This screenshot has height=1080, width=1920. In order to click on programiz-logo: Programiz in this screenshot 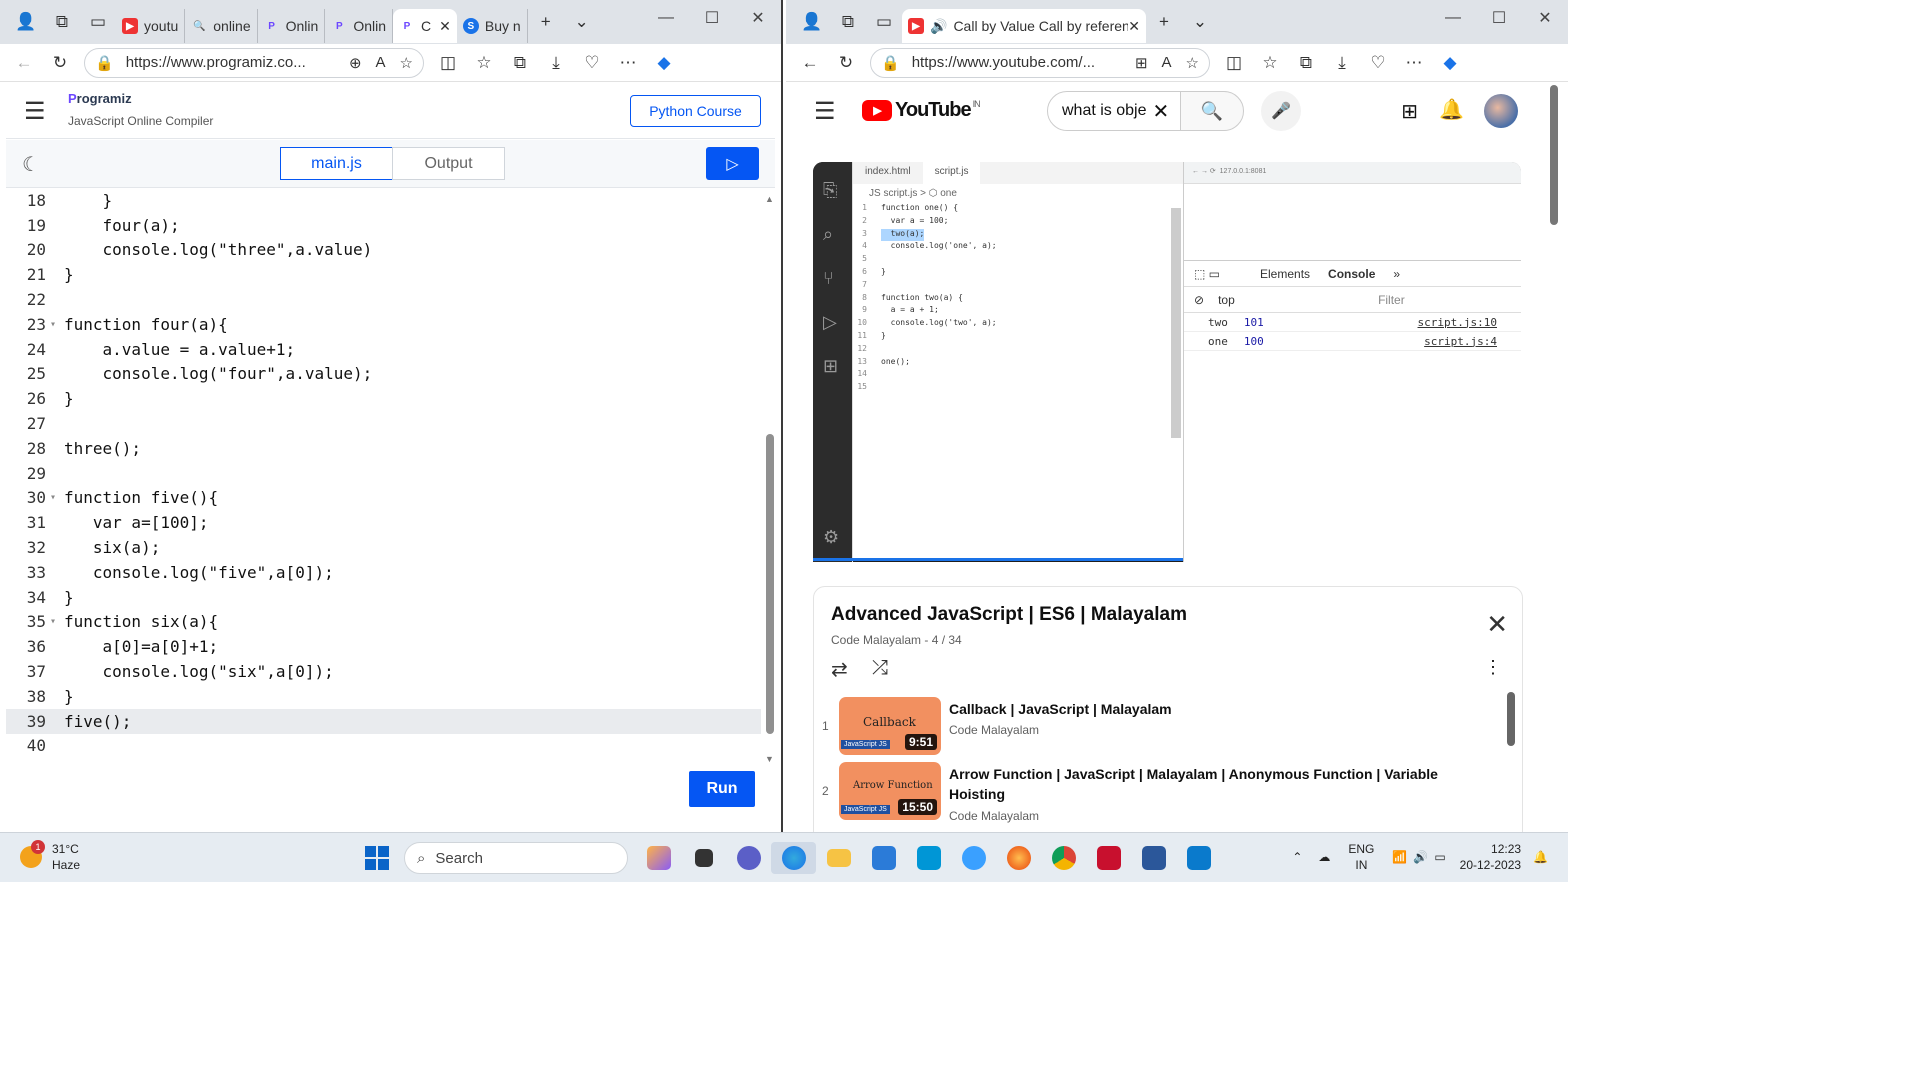, I will do `click(100, 98)`.